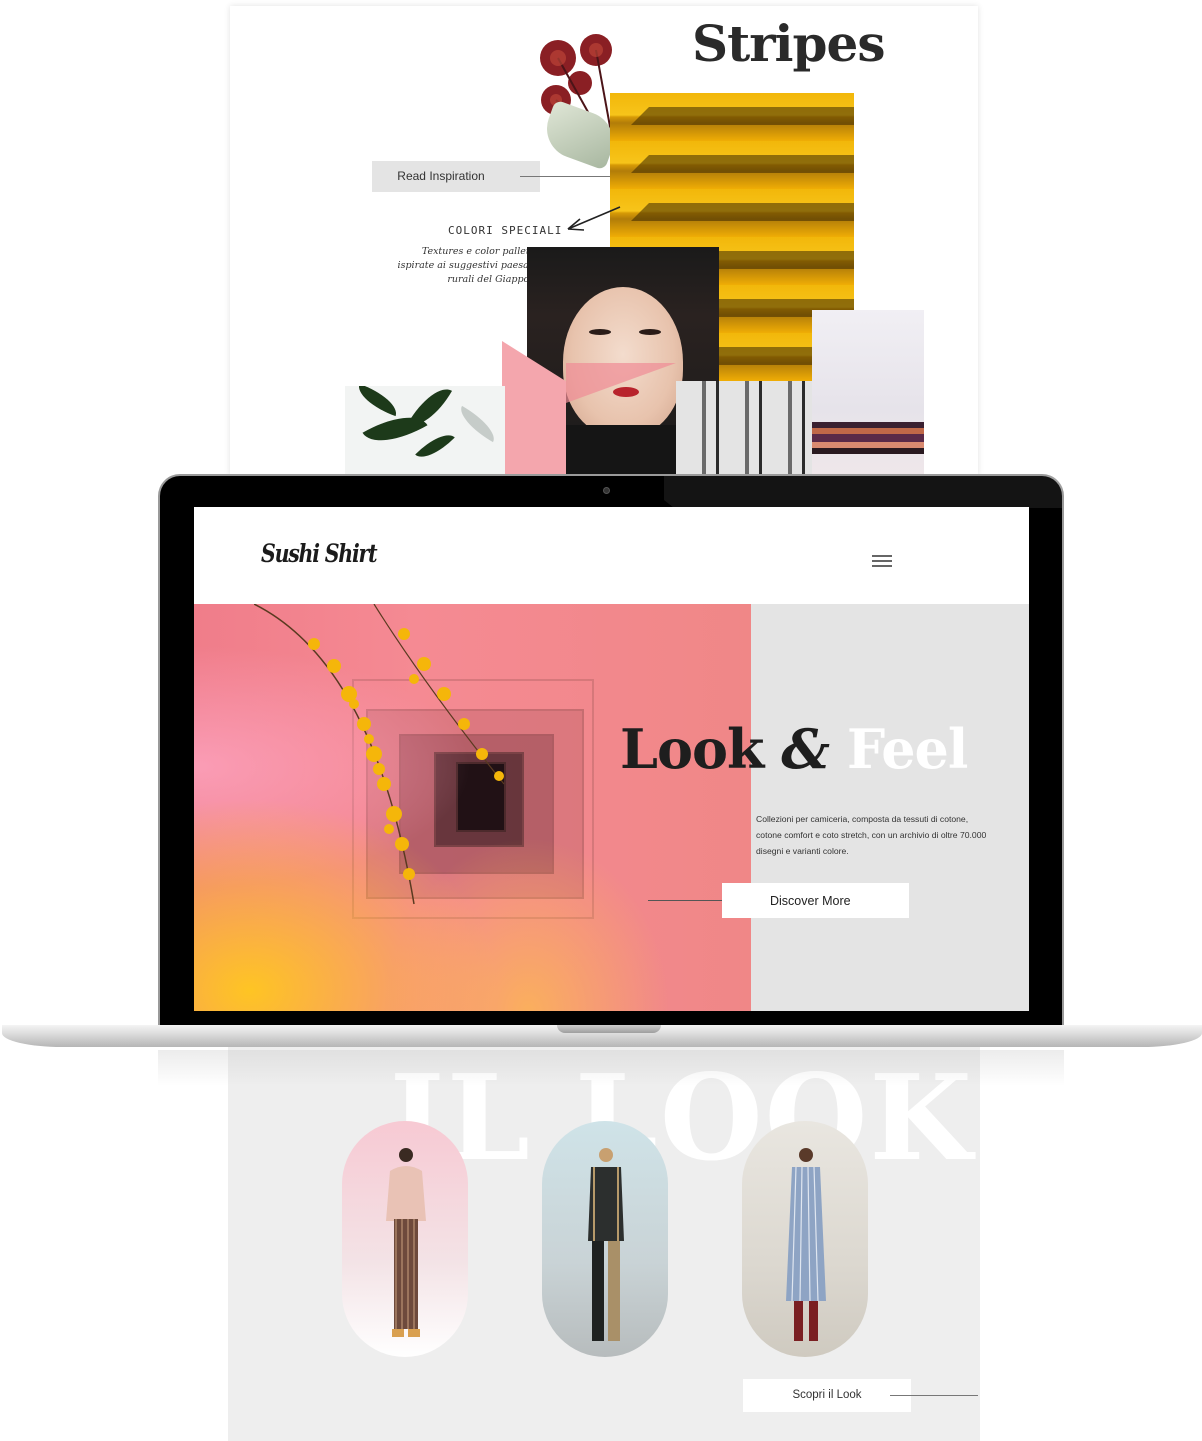  What do you see at coordinates (744, 428) in the screenshot?
I see `striped-fabric-image` at bounding box center [744, 428].